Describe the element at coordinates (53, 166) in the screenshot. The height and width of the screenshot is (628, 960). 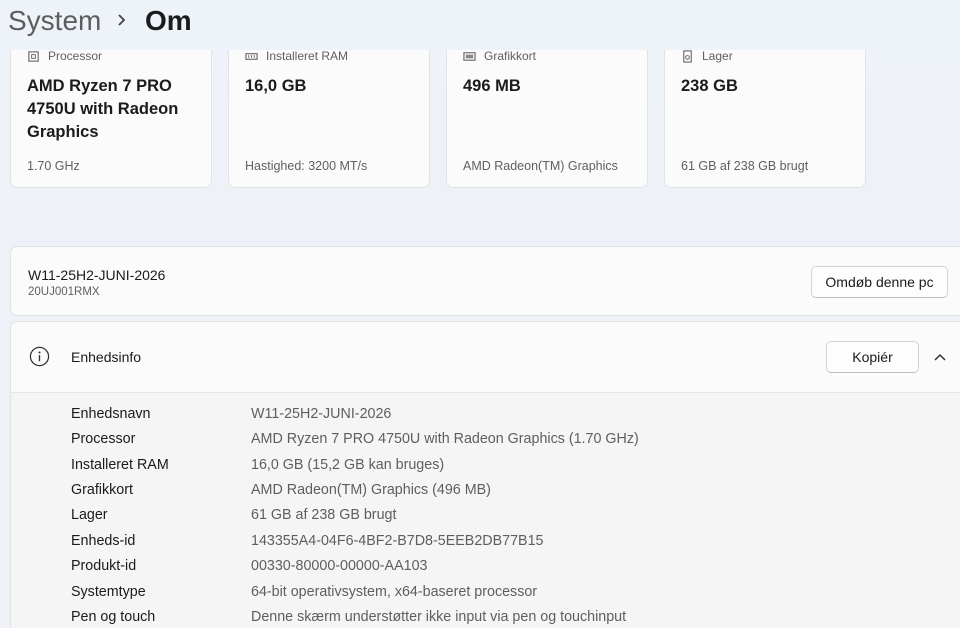
I see `card-subtext: 1.70 GHz` at that location.